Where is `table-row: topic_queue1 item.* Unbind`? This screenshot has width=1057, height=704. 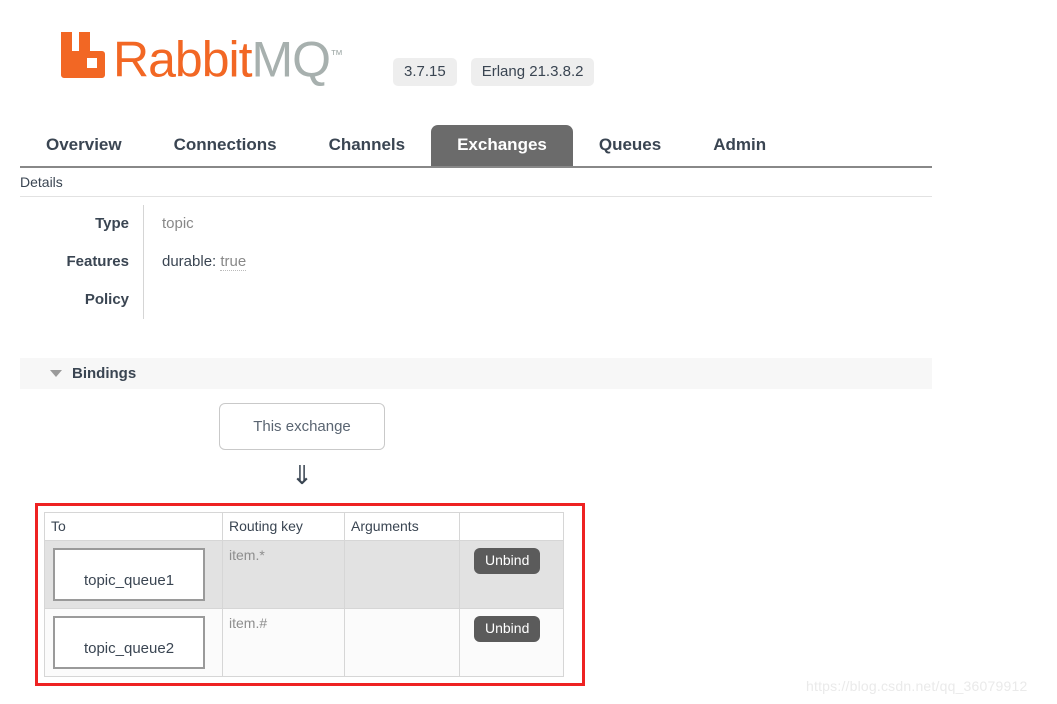 table-row: topic_queue1 item.* Unbind is located at coordinates (304, 574).